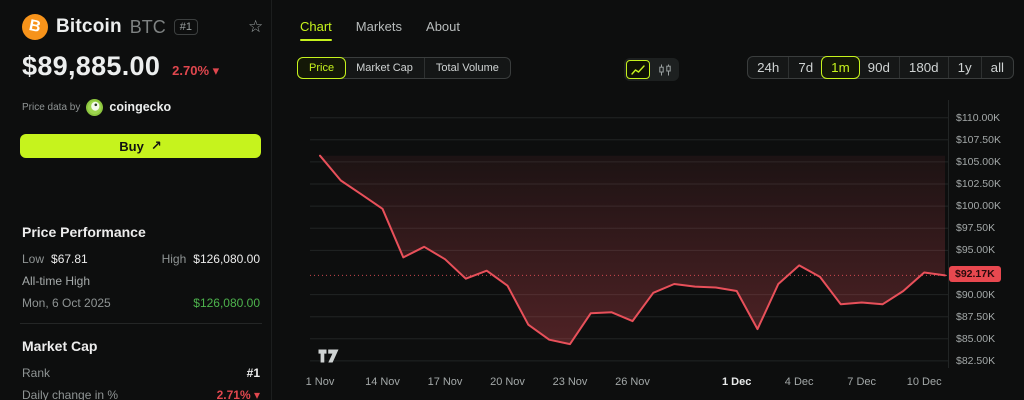  I want to click on metric-option-market-cap: Market Cap, so click(384, 68).